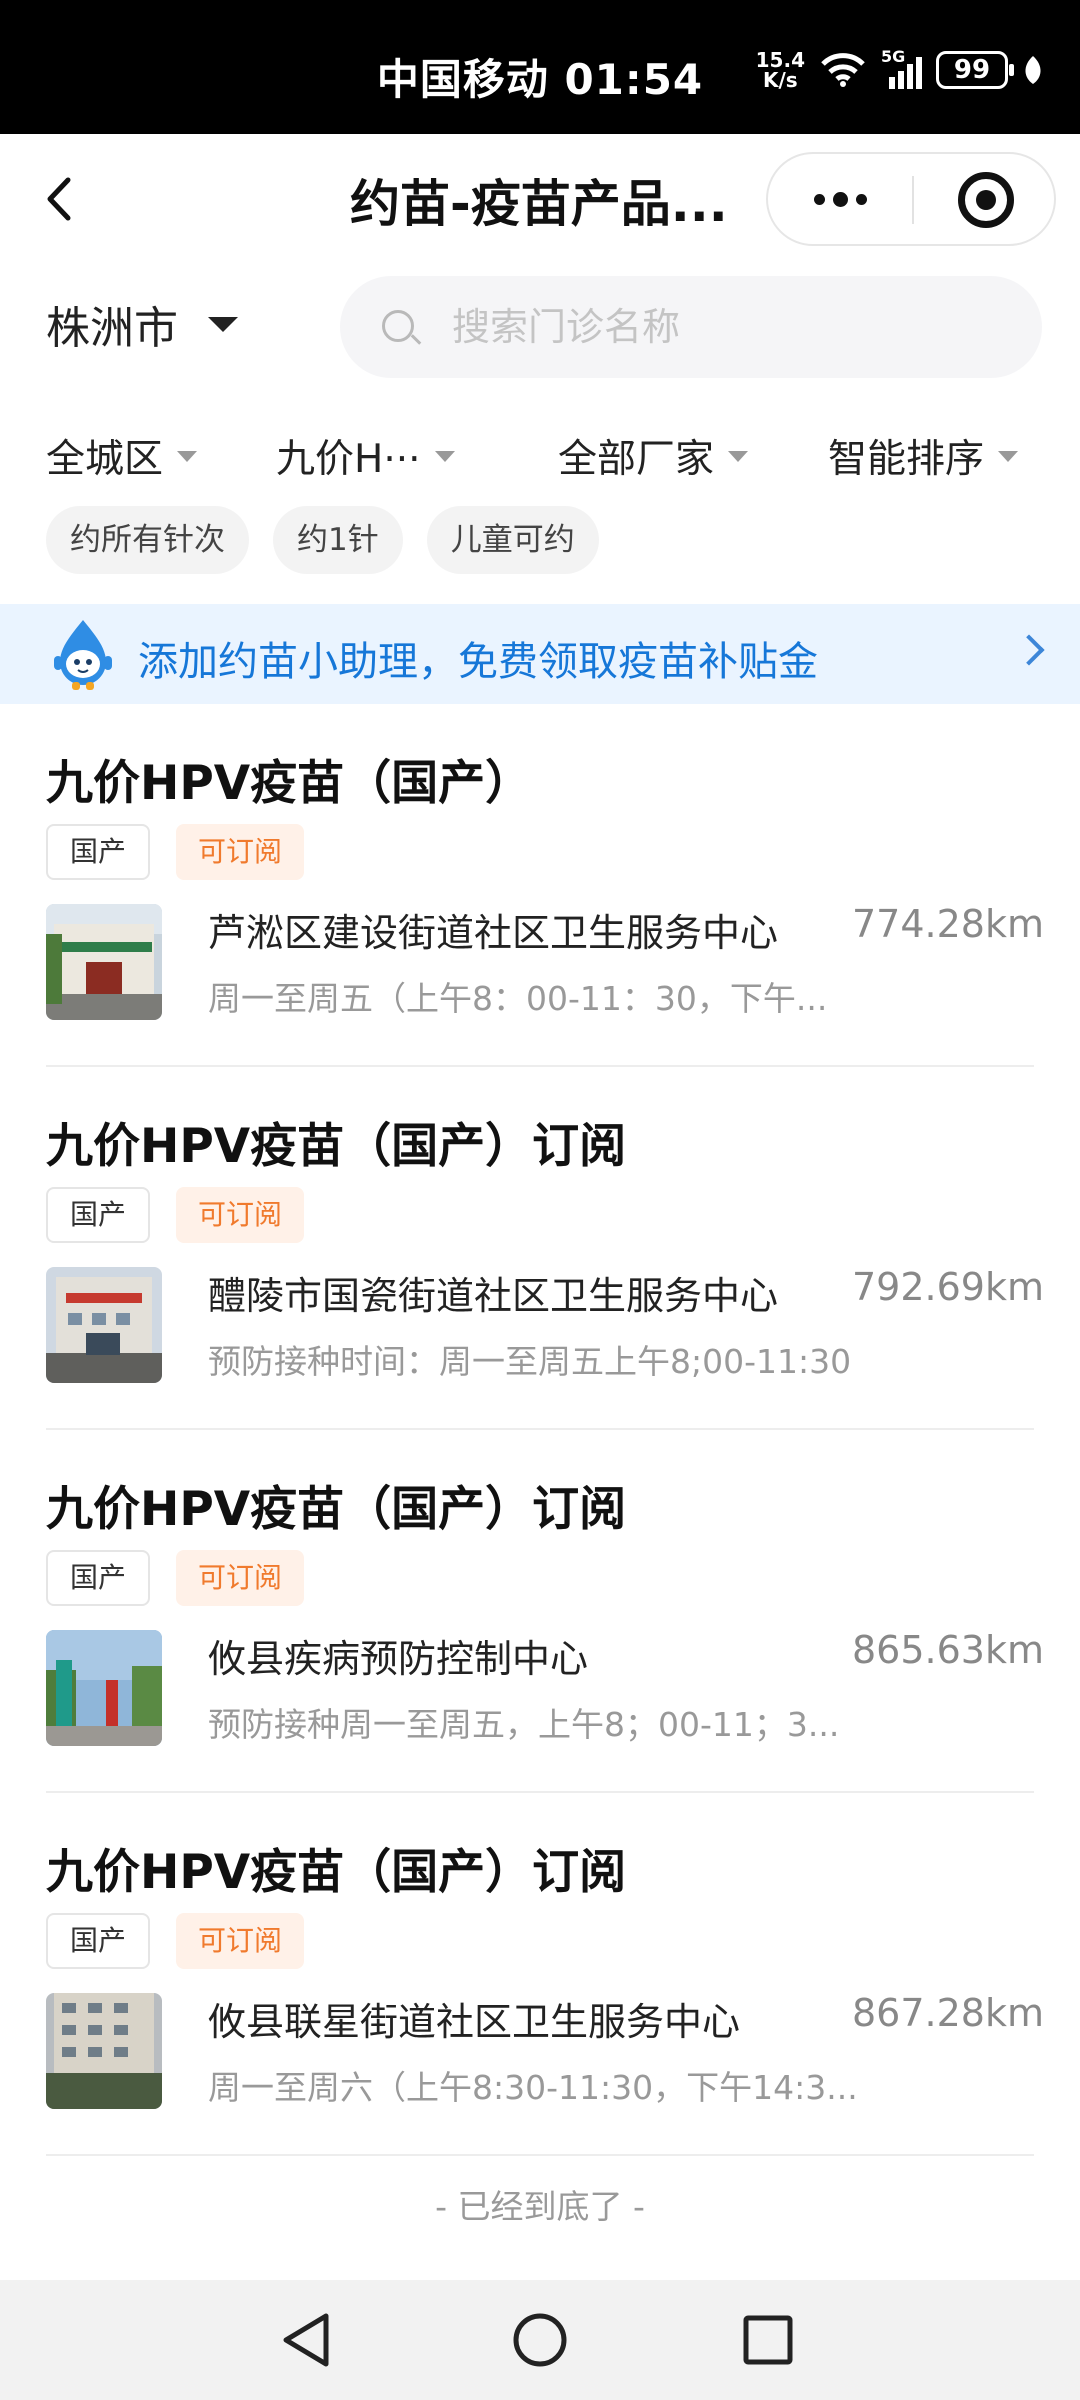 This screenshot has height=2400, width=1080. I want to click on miniapp-capsule, so click(911, 199).